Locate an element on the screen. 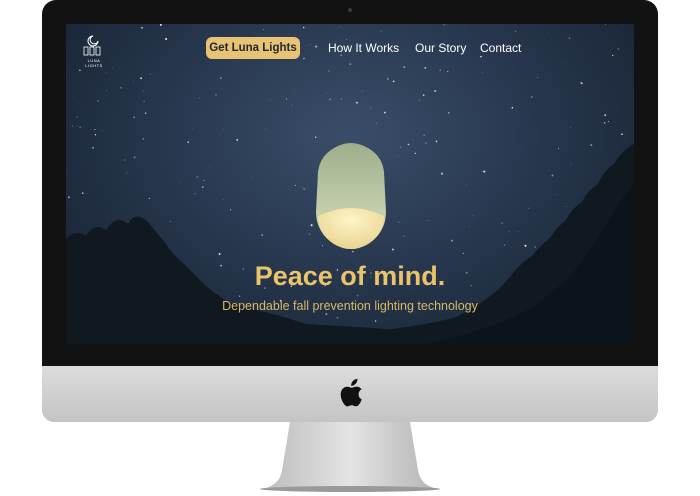  camera-dot is located at coordinates (350, 10).